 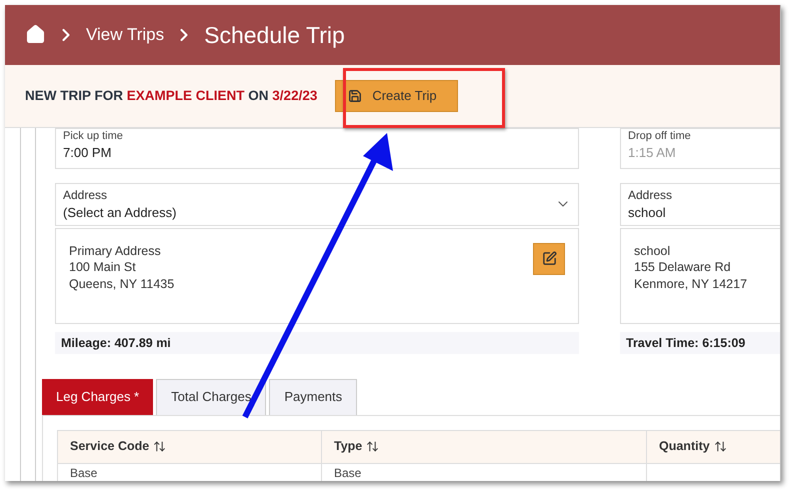 I want to click on save-icon, so click(x=355, y=95).